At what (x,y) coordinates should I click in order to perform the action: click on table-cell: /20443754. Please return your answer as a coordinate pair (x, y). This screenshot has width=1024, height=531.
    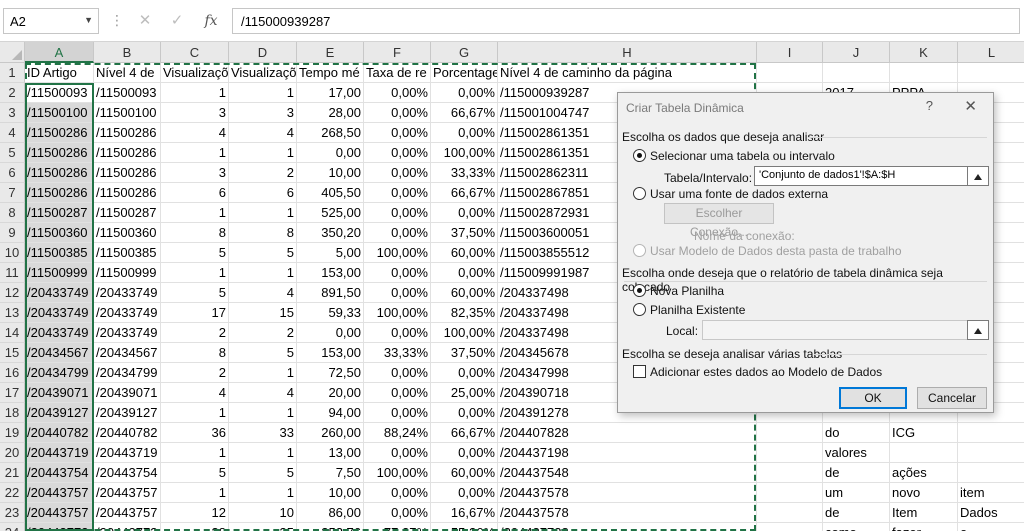
    Looking at the image, I should click on (127, 473).